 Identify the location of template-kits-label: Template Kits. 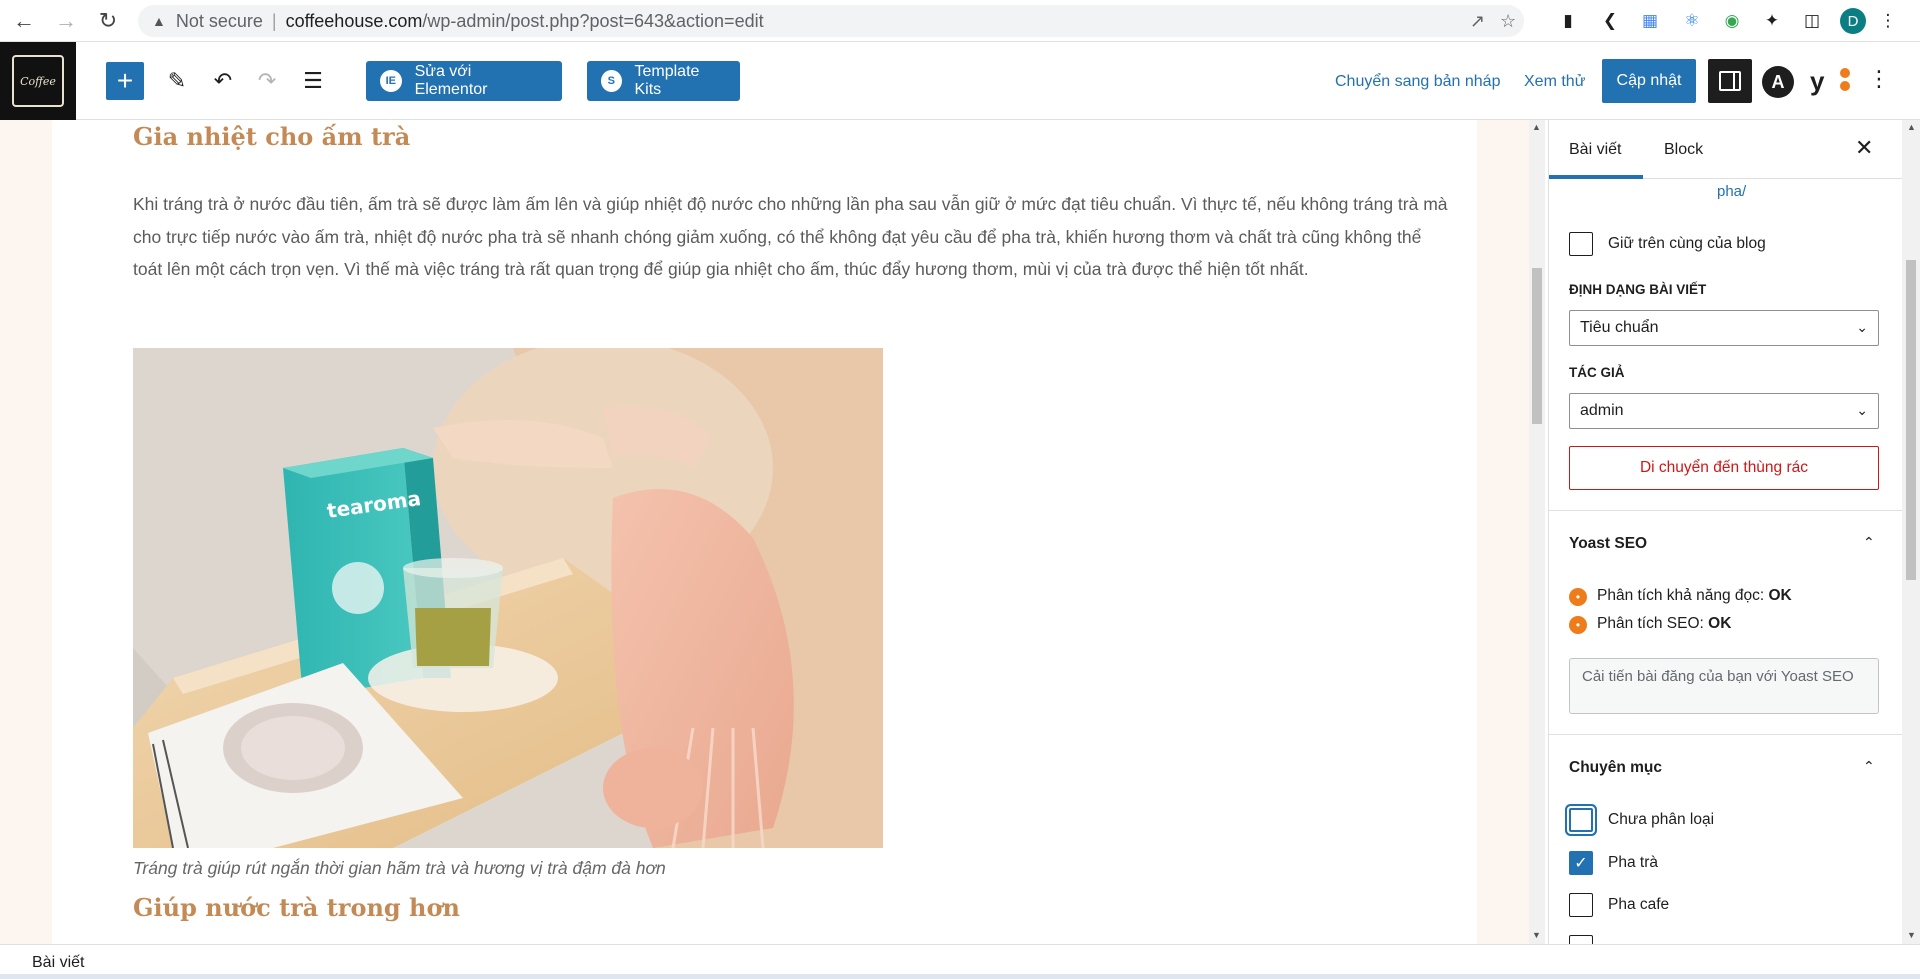
(667, 80).